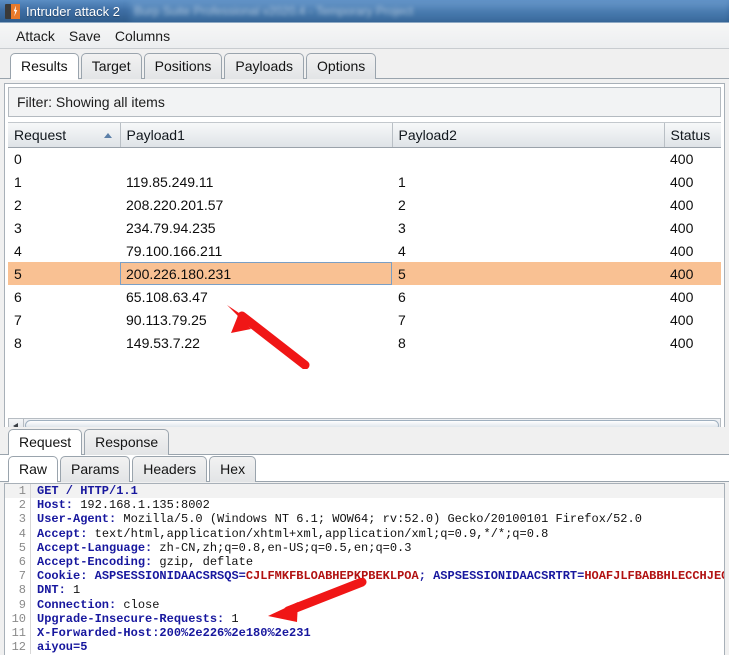 The image size is (729, 655). I want to click on cell-request: 2, so click(64, 204).